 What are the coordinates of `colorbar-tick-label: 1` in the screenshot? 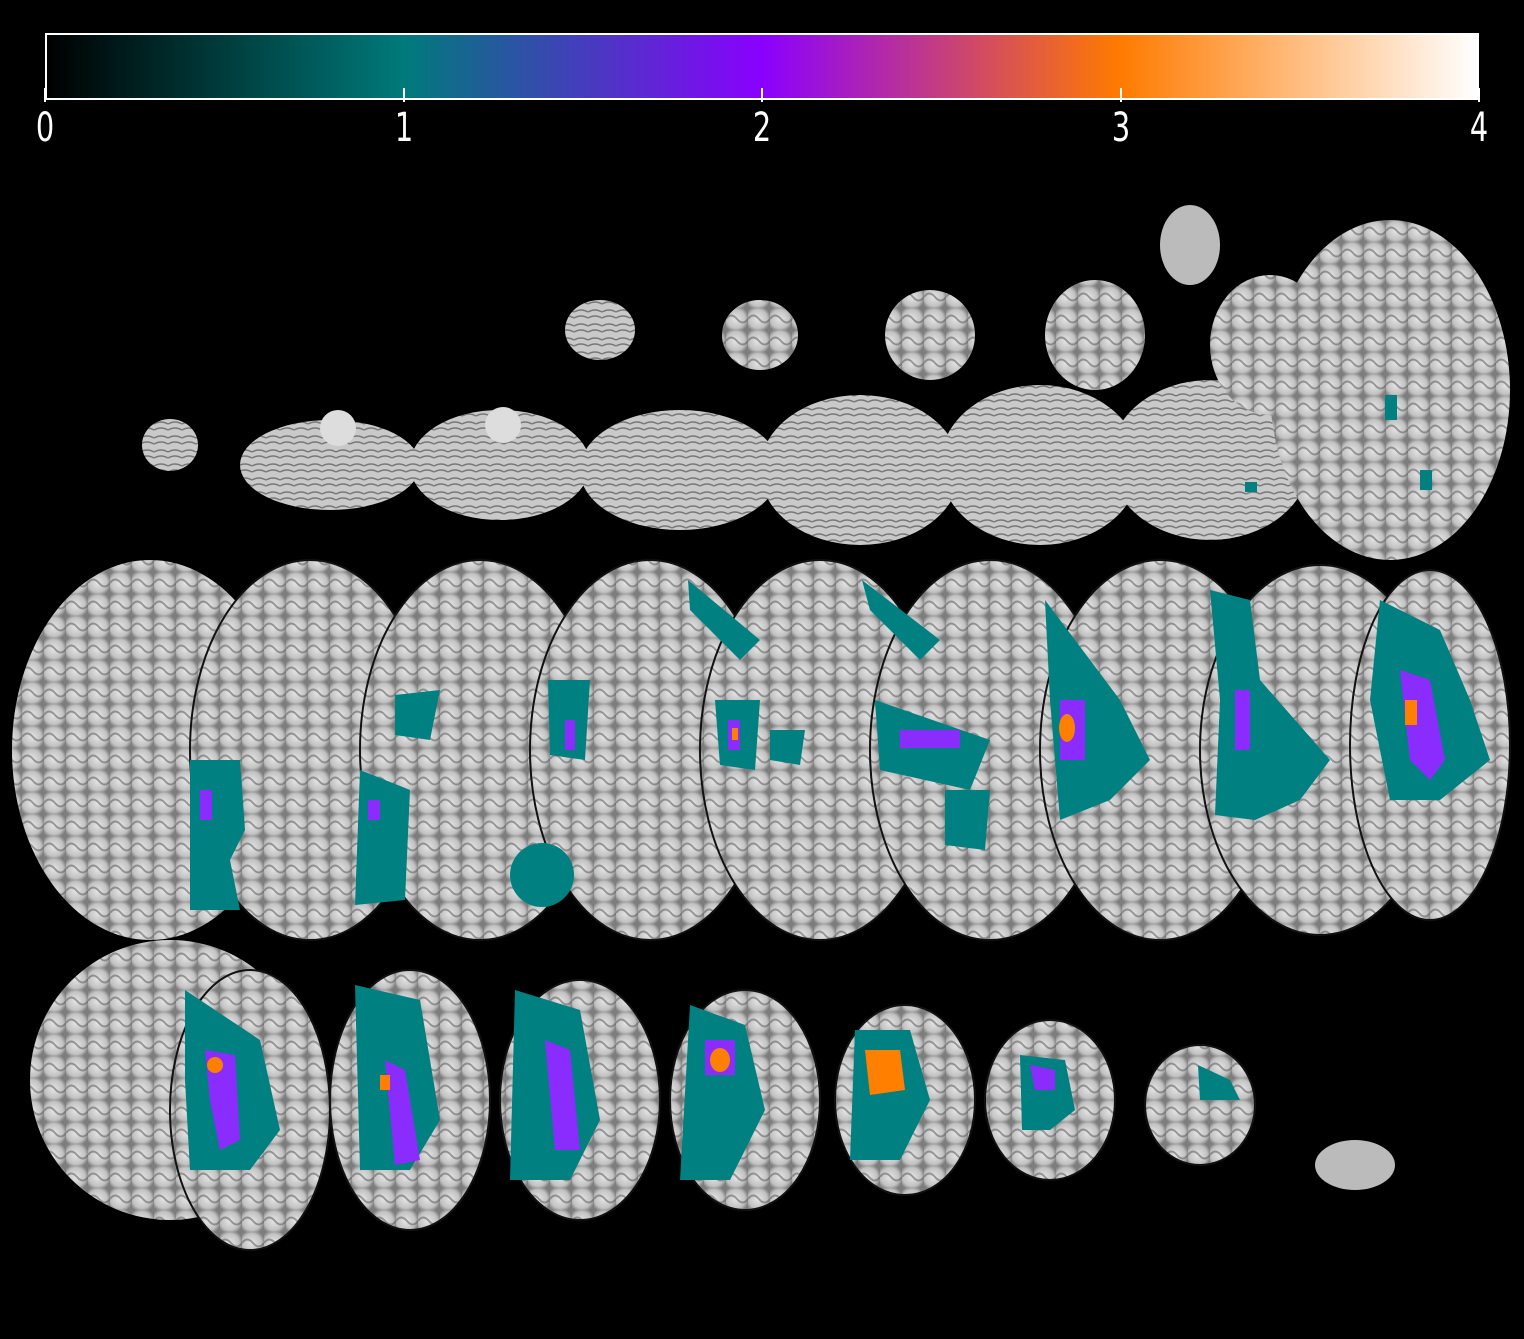 It's located at (403, 128).